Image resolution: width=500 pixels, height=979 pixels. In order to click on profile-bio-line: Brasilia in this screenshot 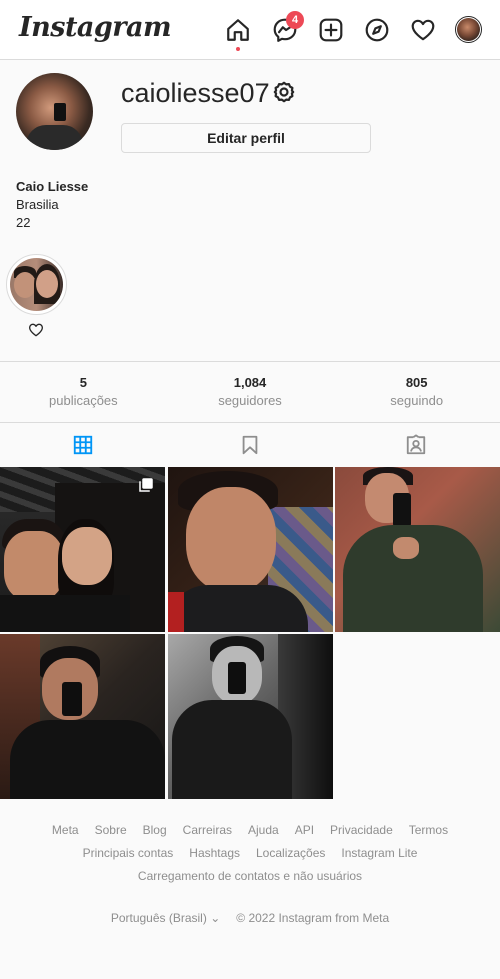, I will do `click(37, 204)`.